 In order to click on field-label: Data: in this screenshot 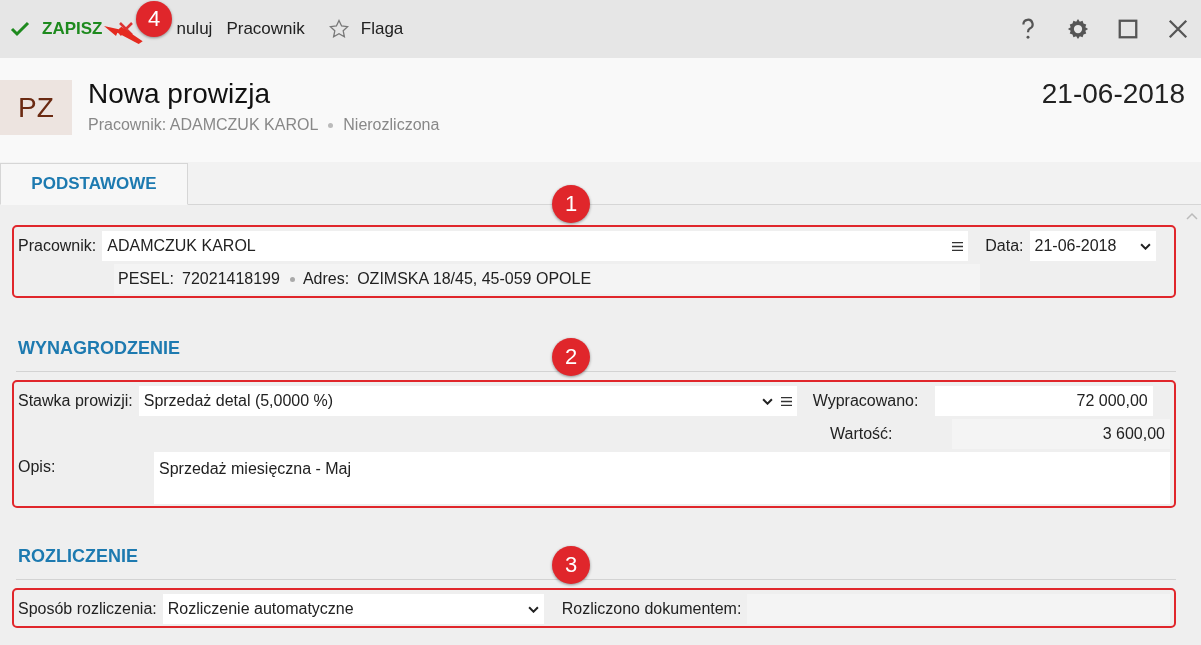, I will do `click(1005, 246)`.